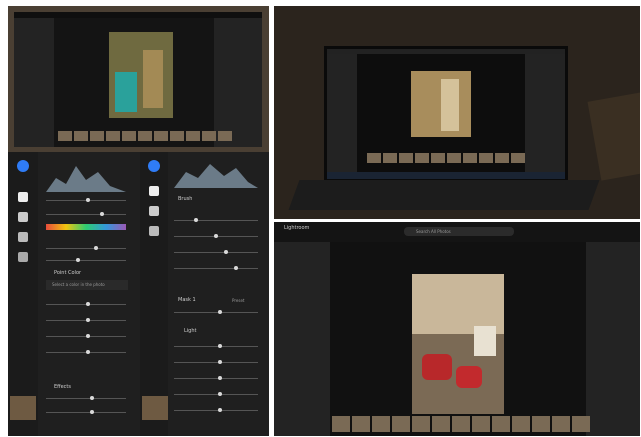 Image resolution: width=641 pixels, height=437 pixels. What do you see at coordinates (154, 231) in the screenshot?
I see `gradient-icon` at bounding box center [154, 231].